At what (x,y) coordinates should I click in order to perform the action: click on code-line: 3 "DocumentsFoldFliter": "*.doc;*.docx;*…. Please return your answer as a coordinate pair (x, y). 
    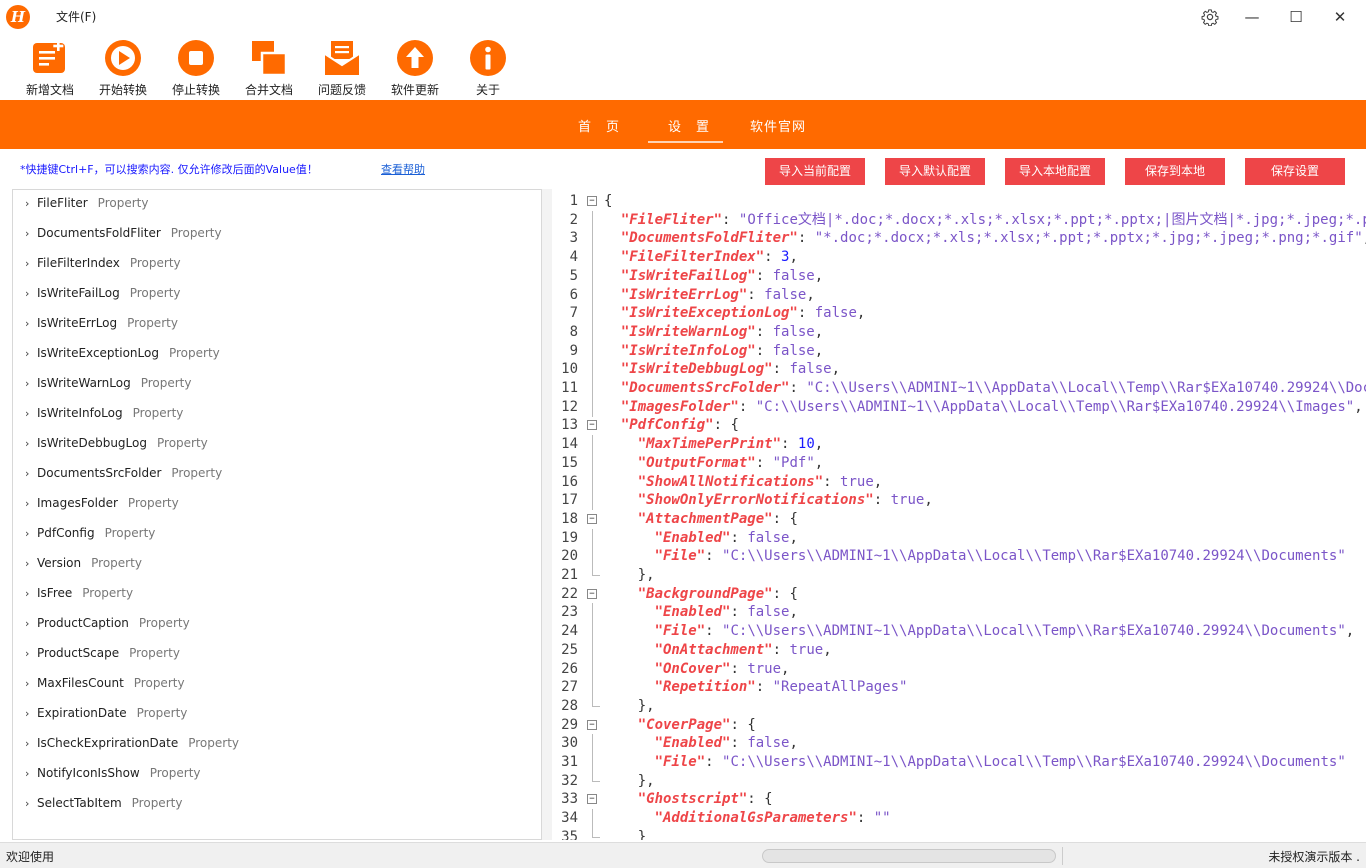
    Looking at the image, I should click on (959, 239).